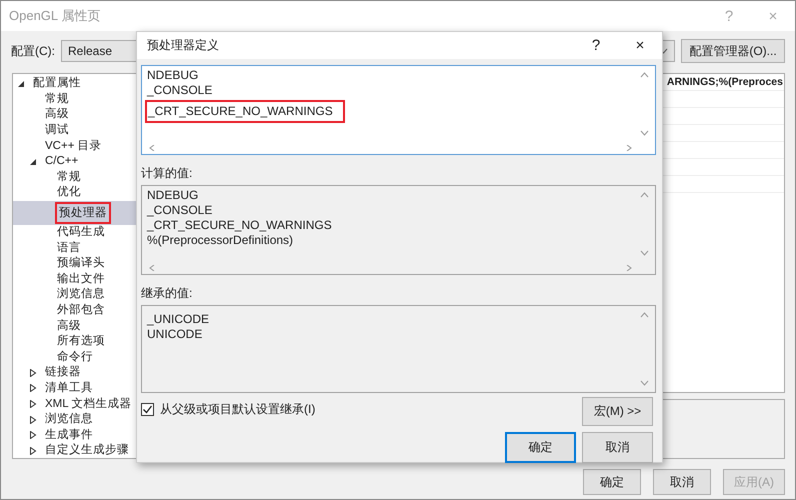 Image resolution: width=796 pixels, height=500 pixels. I want to click on config-label: 配置(C):, so click(33, 51).